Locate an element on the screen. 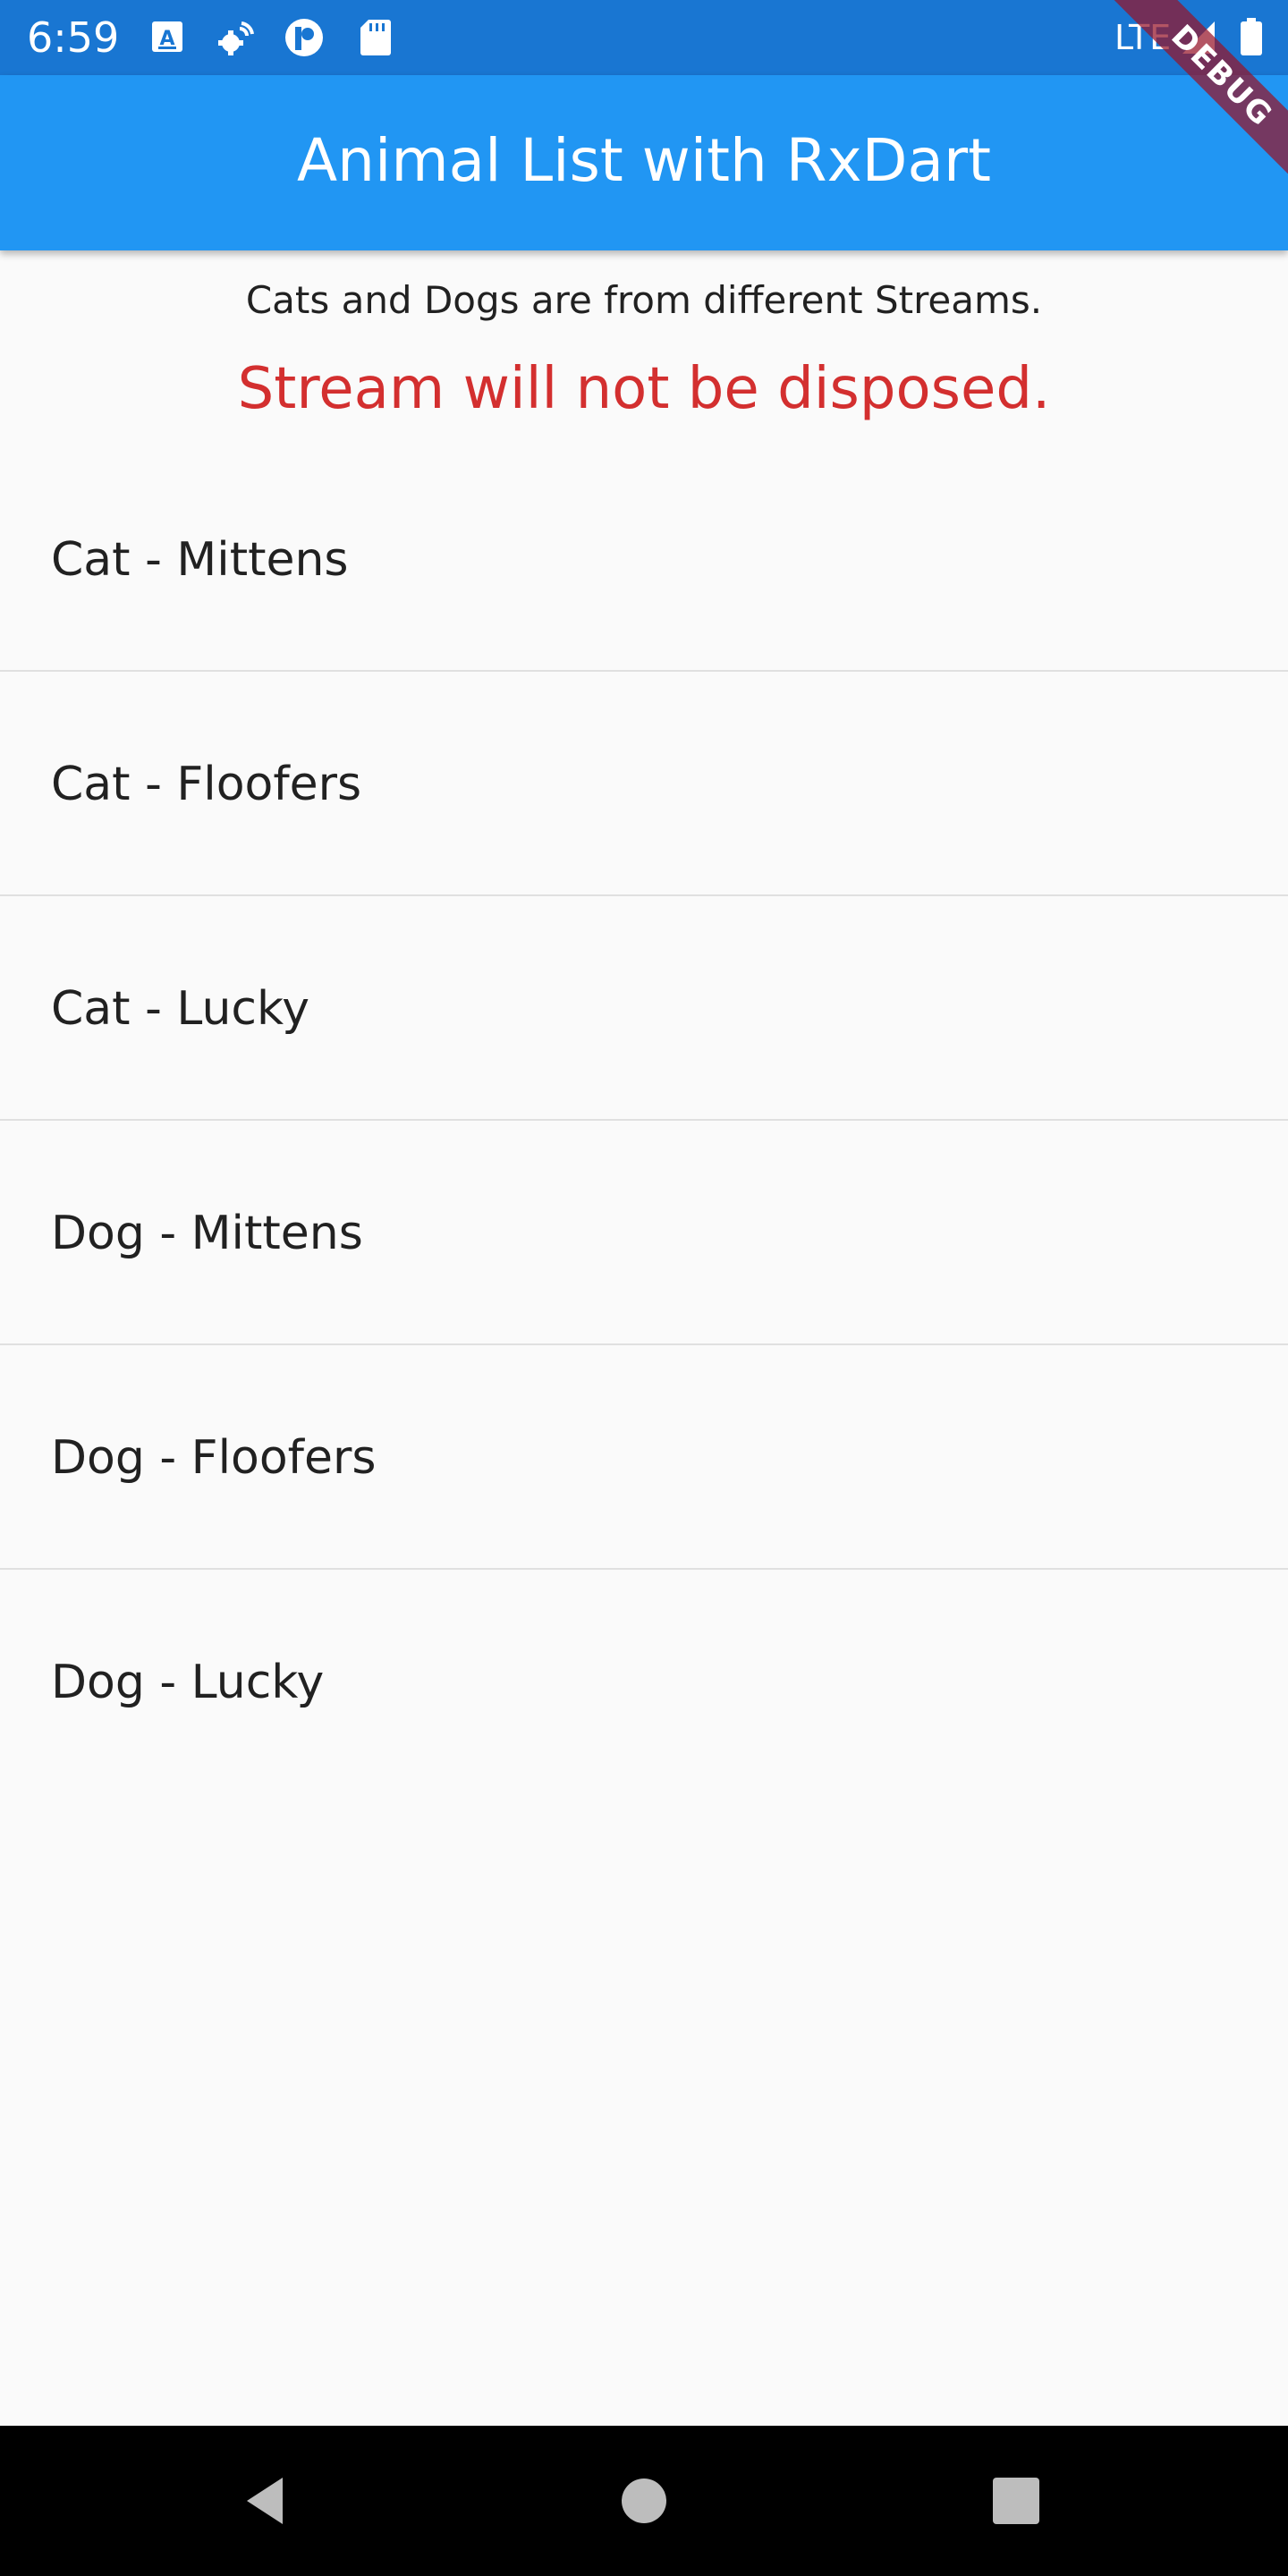  list-item-label: Dog - Mittens is located at coordinates (207, 1233).